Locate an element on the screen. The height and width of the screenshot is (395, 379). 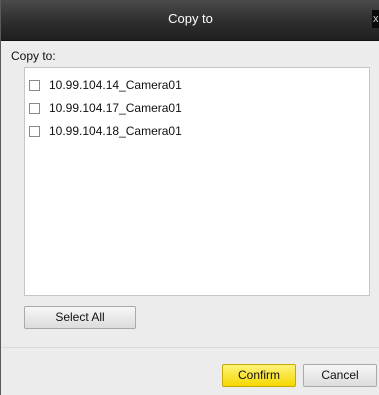
camera-label: 10.99.104.17_Camera01 is located at coordinates (115, 108).